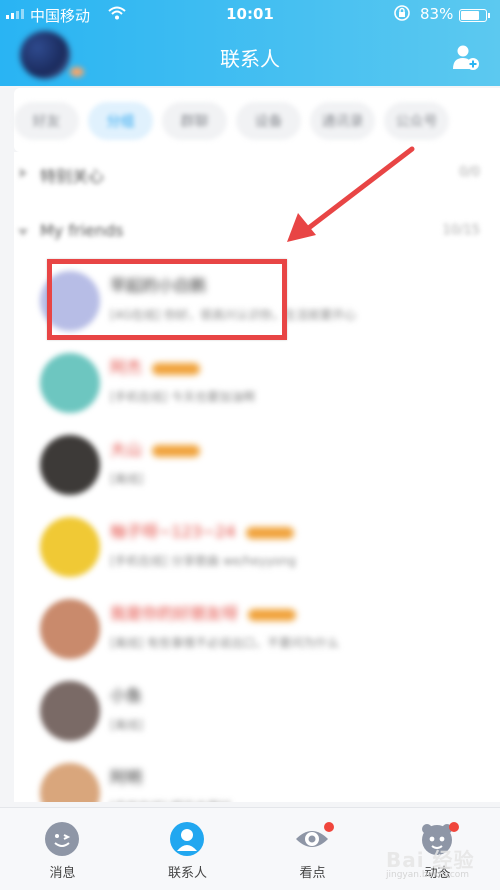  Describe the element at coordinates (257, 548) in the screenshot. I see `contact-item: 柚子呀~123~24 [手机在线] 分享歌曲 we/heyyong` at that location.